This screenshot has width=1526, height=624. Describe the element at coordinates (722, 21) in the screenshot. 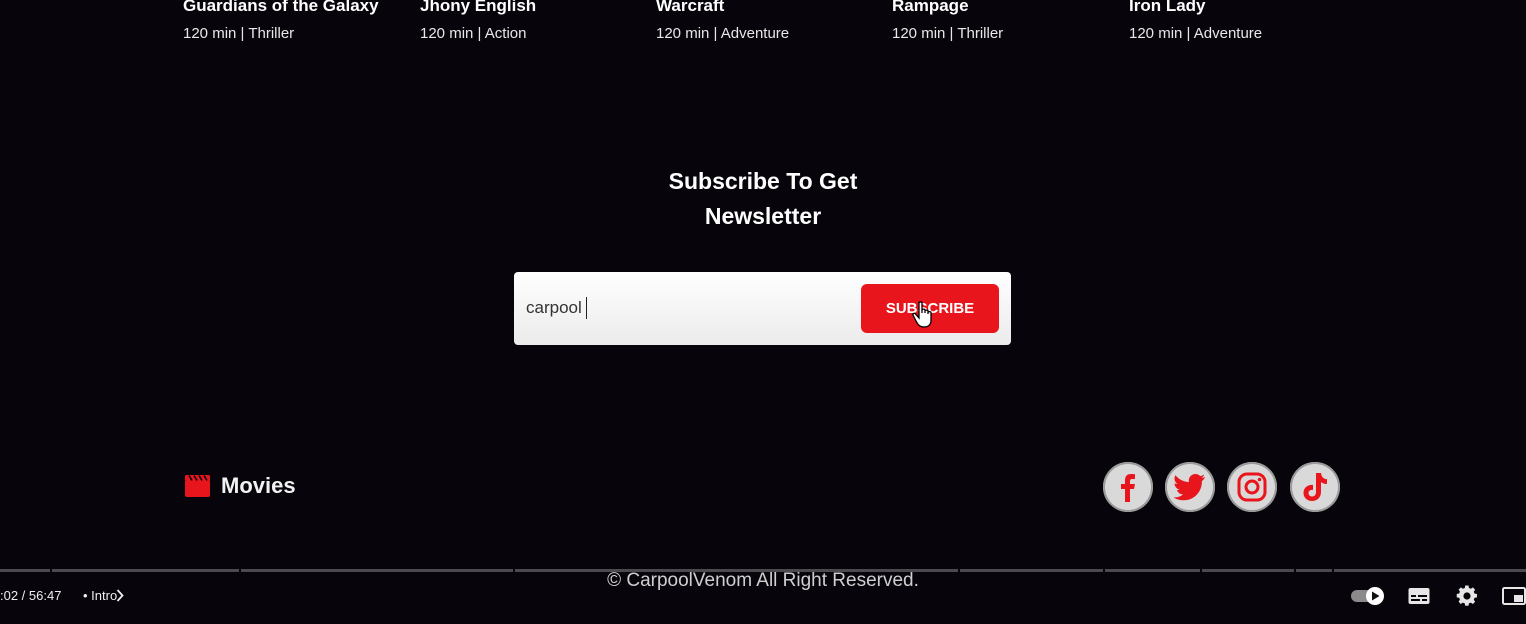

I see `movie-card: Warcraft 120 min | Adventure` at that location.